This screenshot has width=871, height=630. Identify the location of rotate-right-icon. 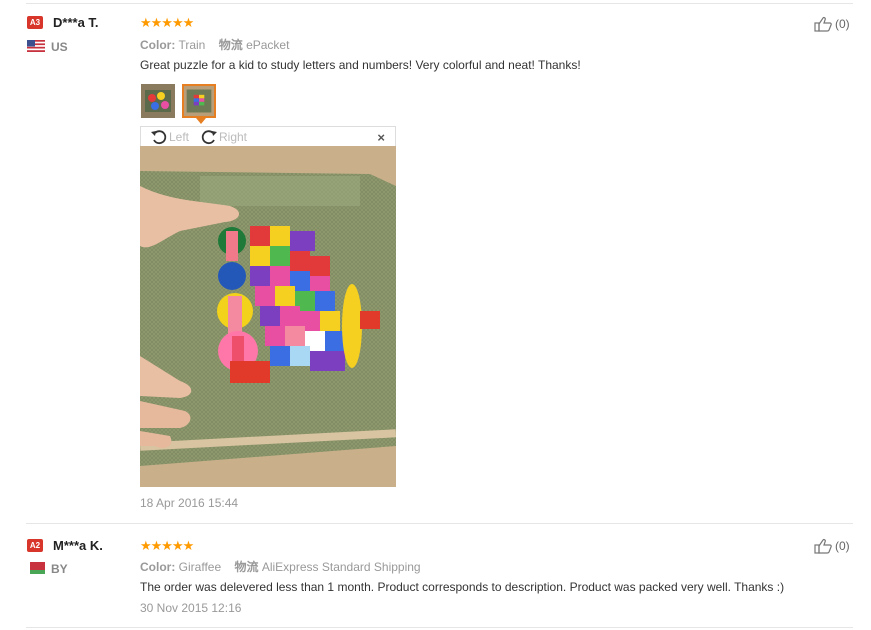
(209, 137).